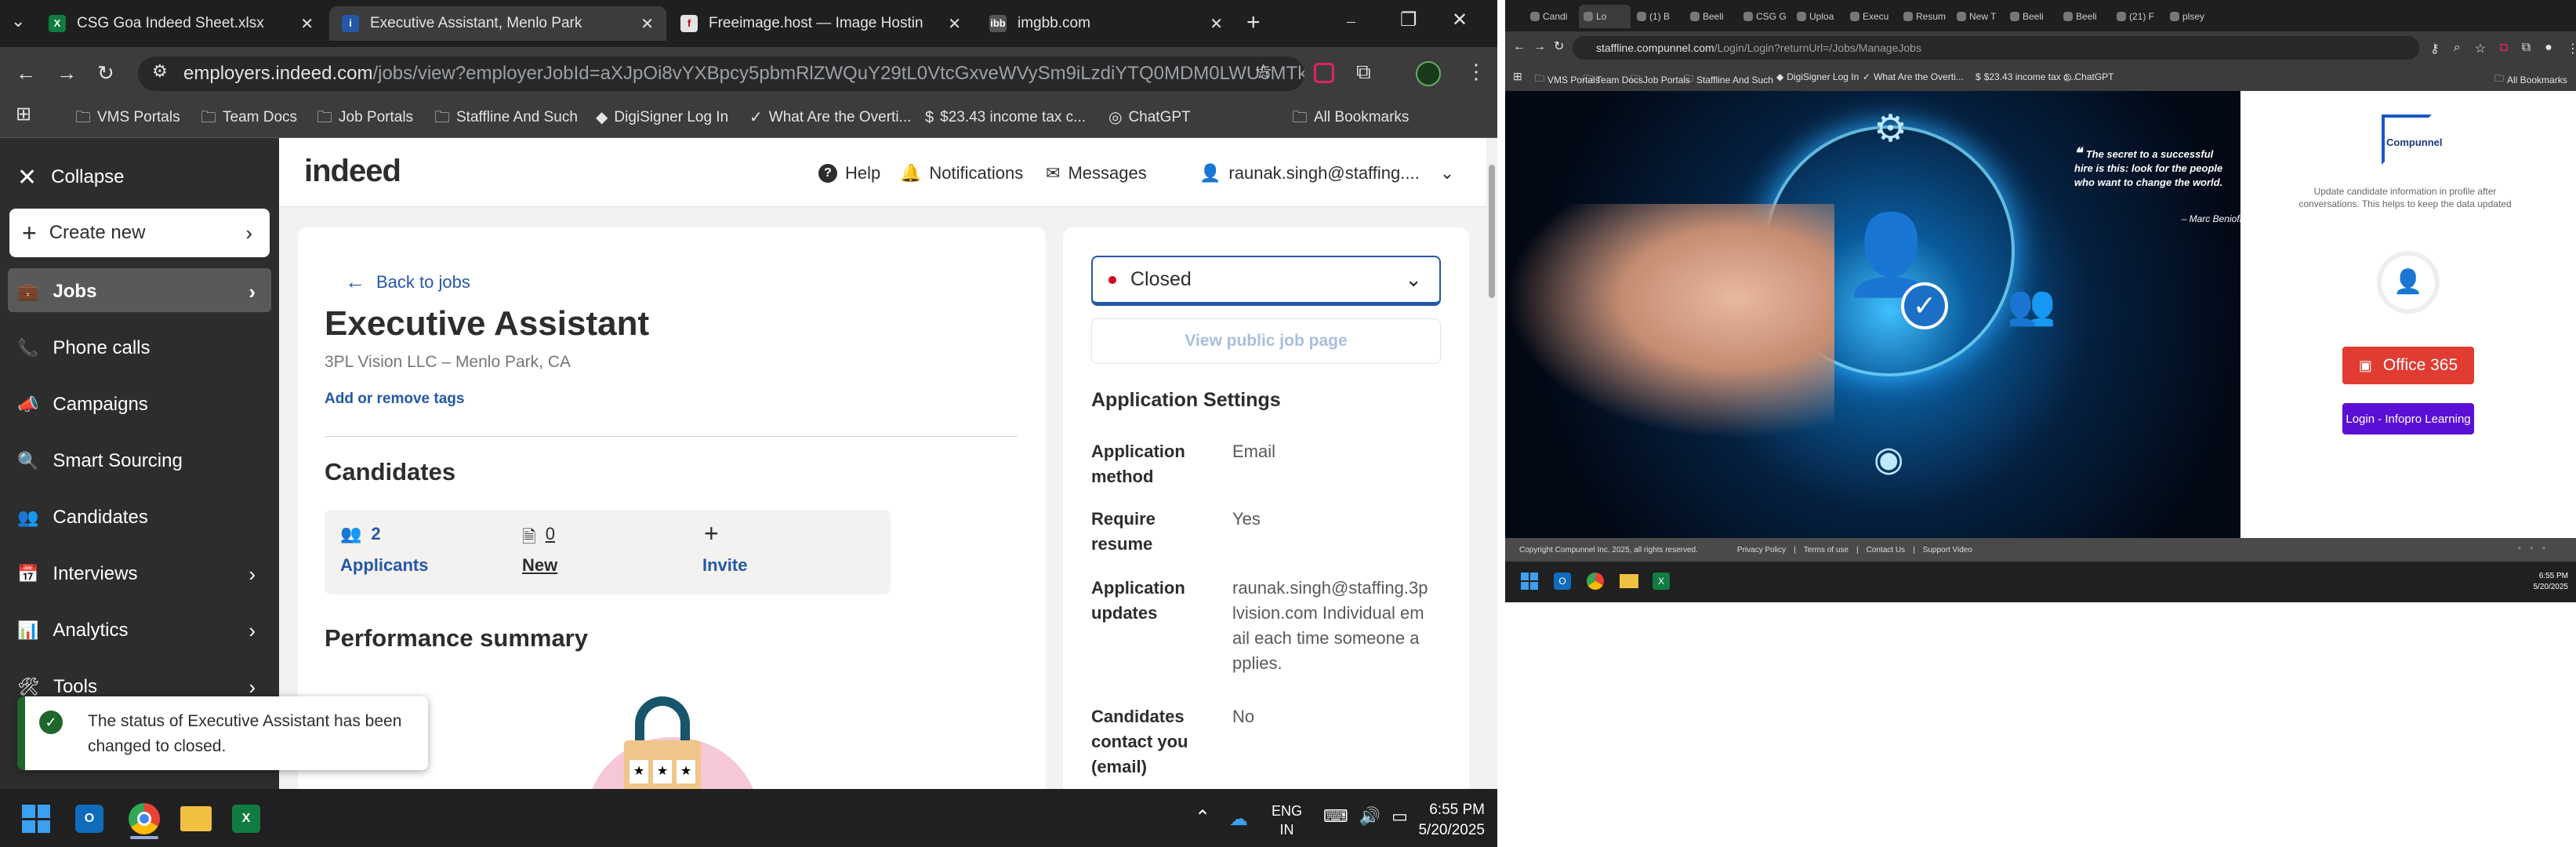  What do you see at coordinates (128, 118) in the screenshot?
I see `bookmark-item: 🗀 VMS Portals` at bounding box center [128, 118].